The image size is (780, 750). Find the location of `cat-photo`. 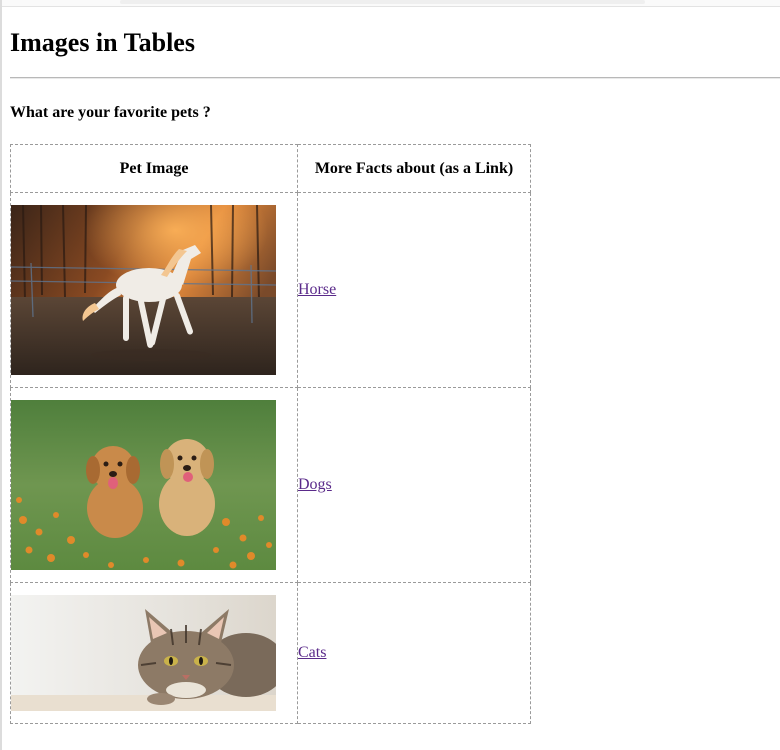

cat-photo is located at coordinates (143, 653).